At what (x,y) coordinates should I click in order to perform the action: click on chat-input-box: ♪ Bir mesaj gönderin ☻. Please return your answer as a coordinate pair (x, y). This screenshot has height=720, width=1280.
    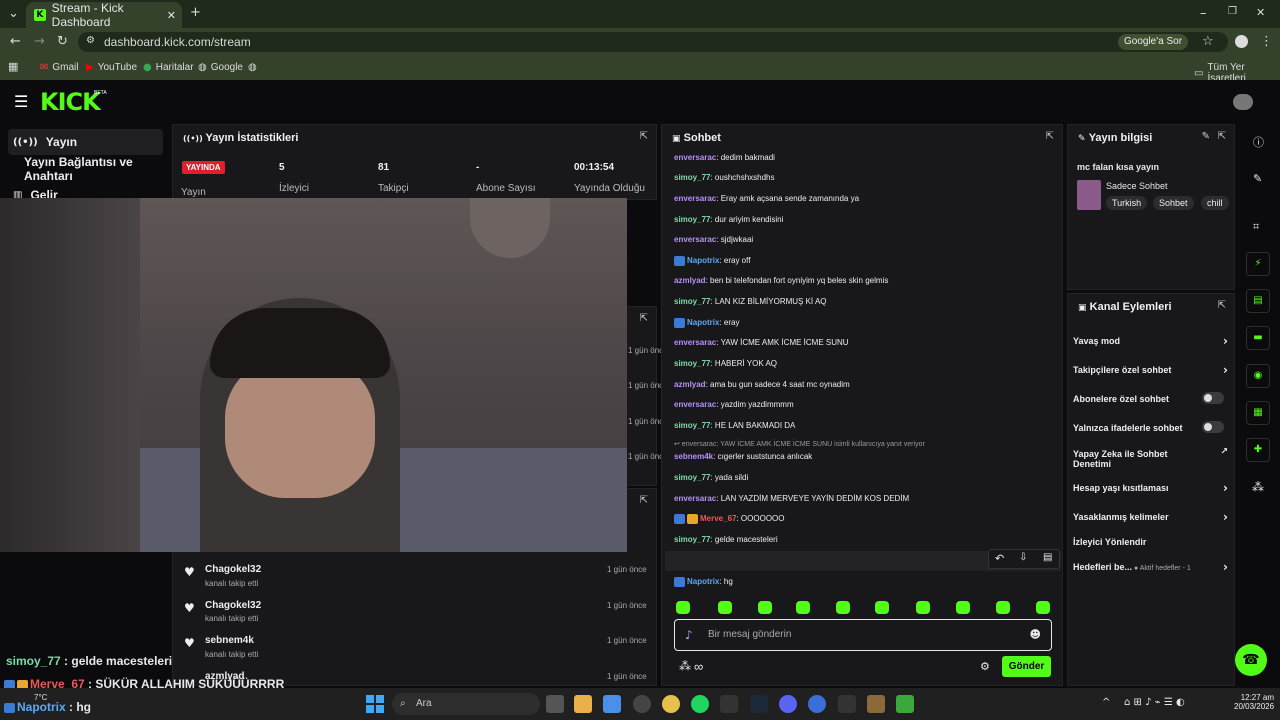
    Looking at the image, I should click on (863, 635).